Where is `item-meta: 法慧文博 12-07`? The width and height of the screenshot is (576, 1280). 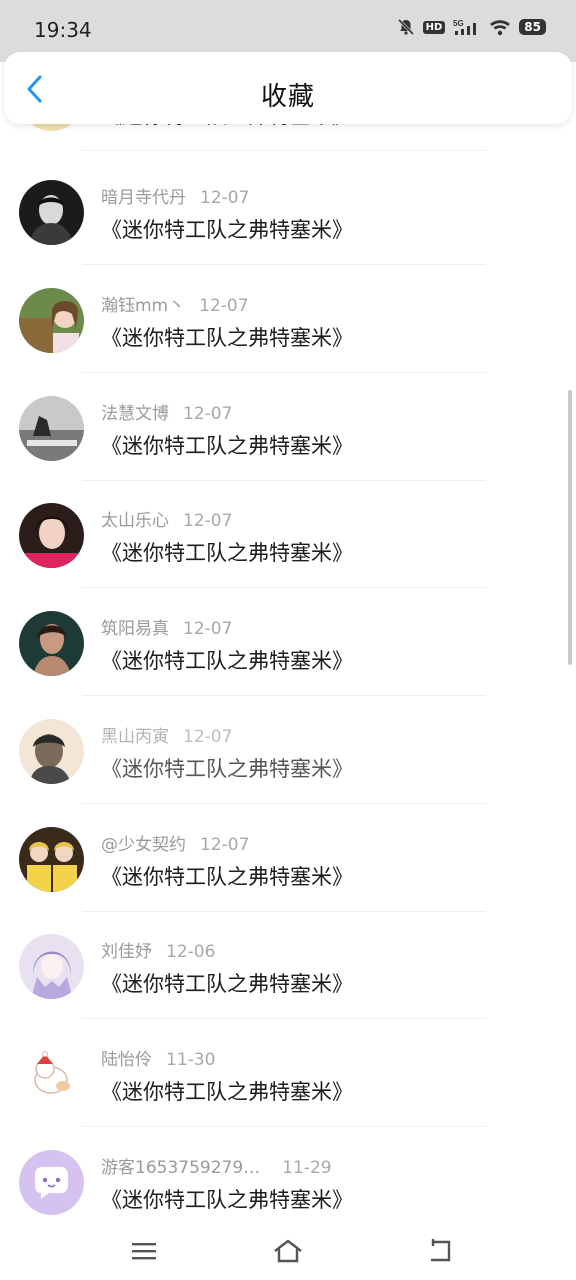 item-meta: 法慧文博 12-07 is located at coordinates (166, 411).